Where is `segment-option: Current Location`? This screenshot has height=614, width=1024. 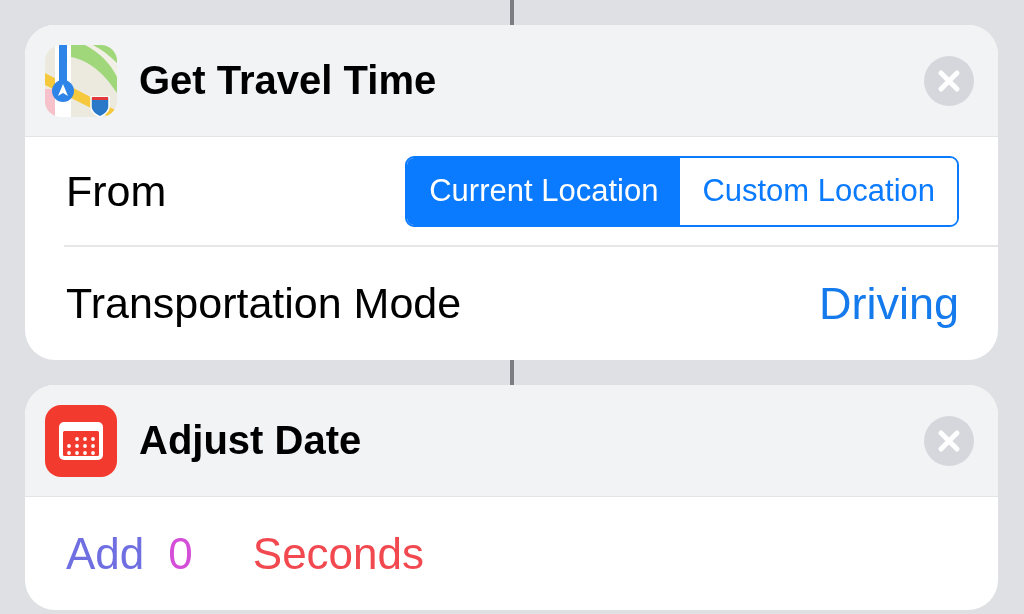
segment-option: Current Location is located at coordinates (544, 191).